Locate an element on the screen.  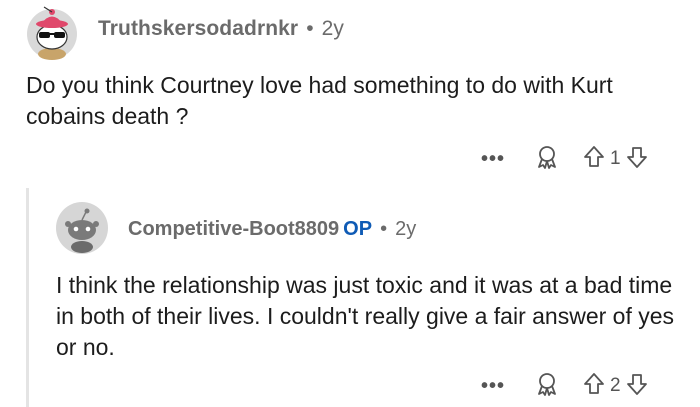
comment-meta: Competitive-Boot8809 OP • 2y is located at coordinates (272, 229).